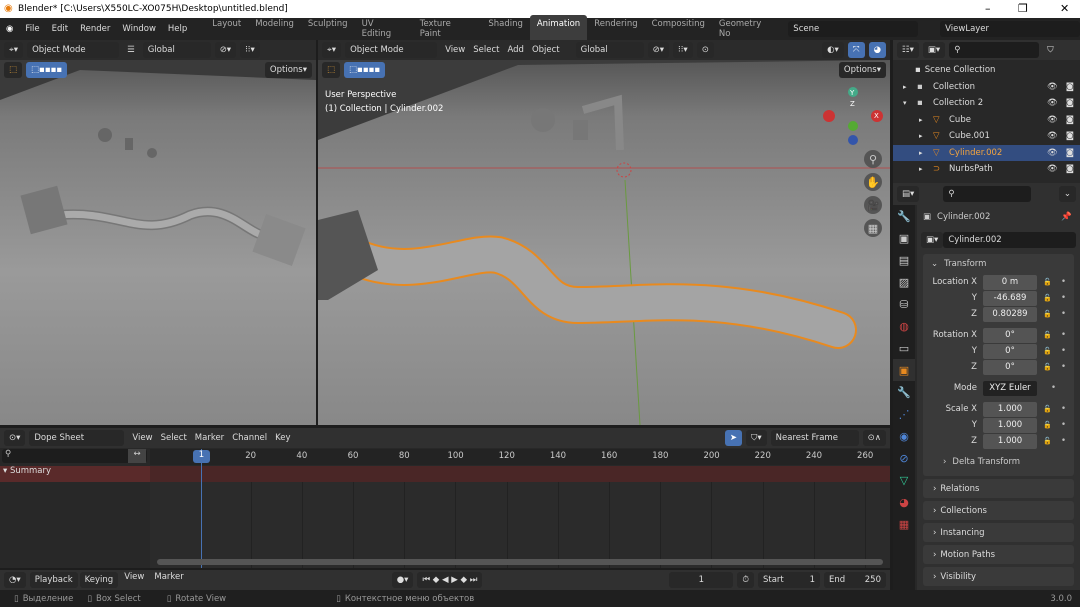 This screenshot has height=607, width=1080. What do you see at coordinates (1010, 388) in the screenshot?
I see `rotation-mode-dropdown: XYZ Euler` at bounding box center [1010, 388].